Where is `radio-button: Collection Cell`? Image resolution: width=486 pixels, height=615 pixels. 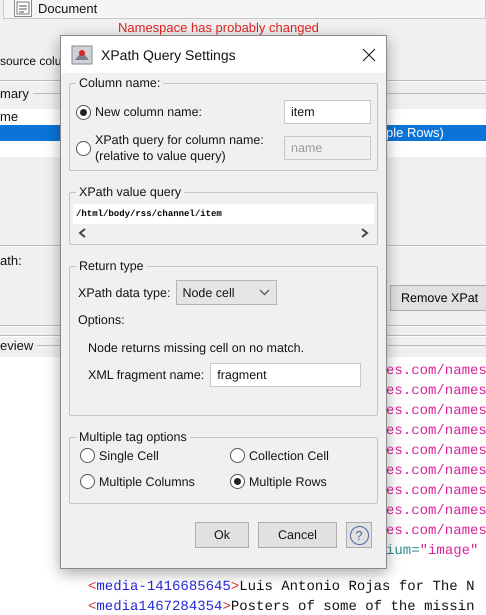 radio-button: Collection Cell is located at coordinates (300, 455).